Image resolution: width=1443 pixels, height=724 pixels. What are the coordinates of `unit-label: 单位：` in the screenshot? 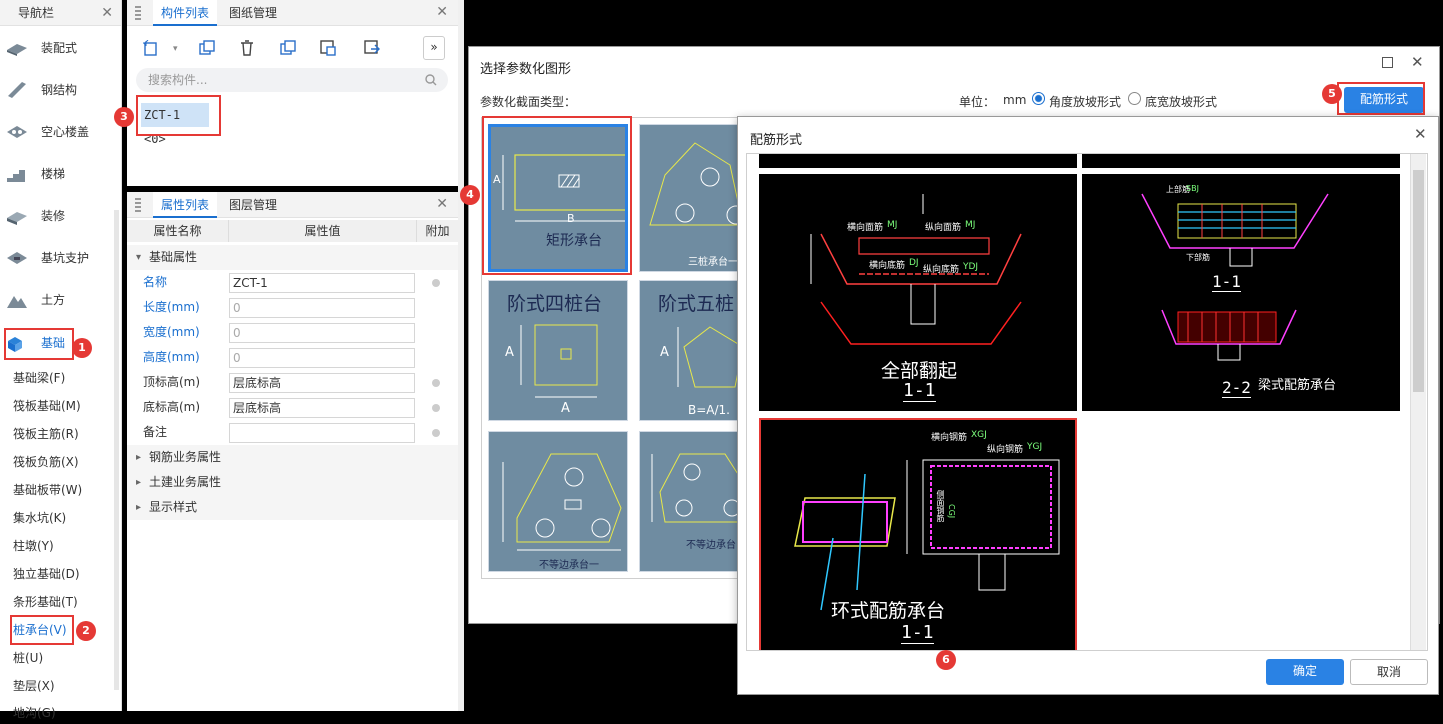 It's located at (977, 102).